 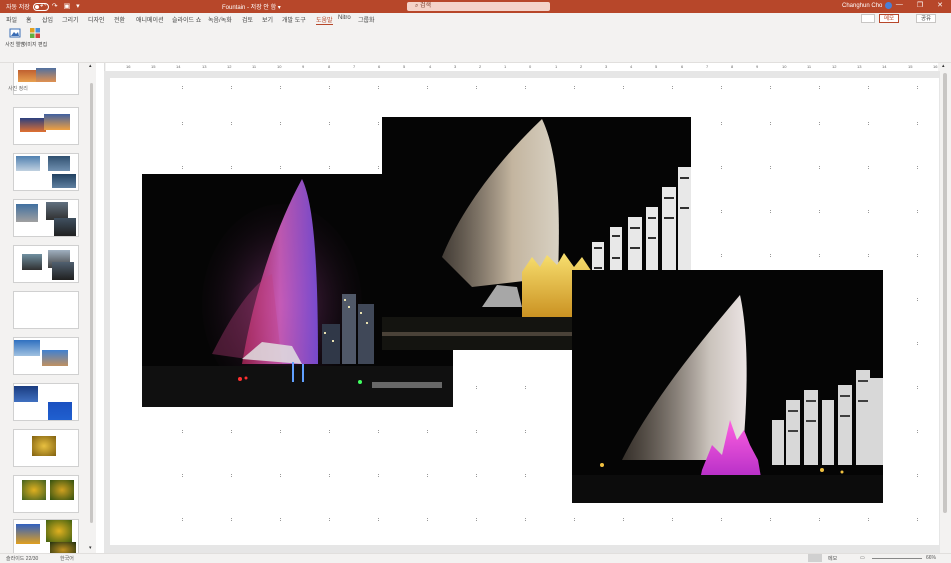 I want to click on slide-counter: 슬라이드 22/30, so click(x=22, y=559).